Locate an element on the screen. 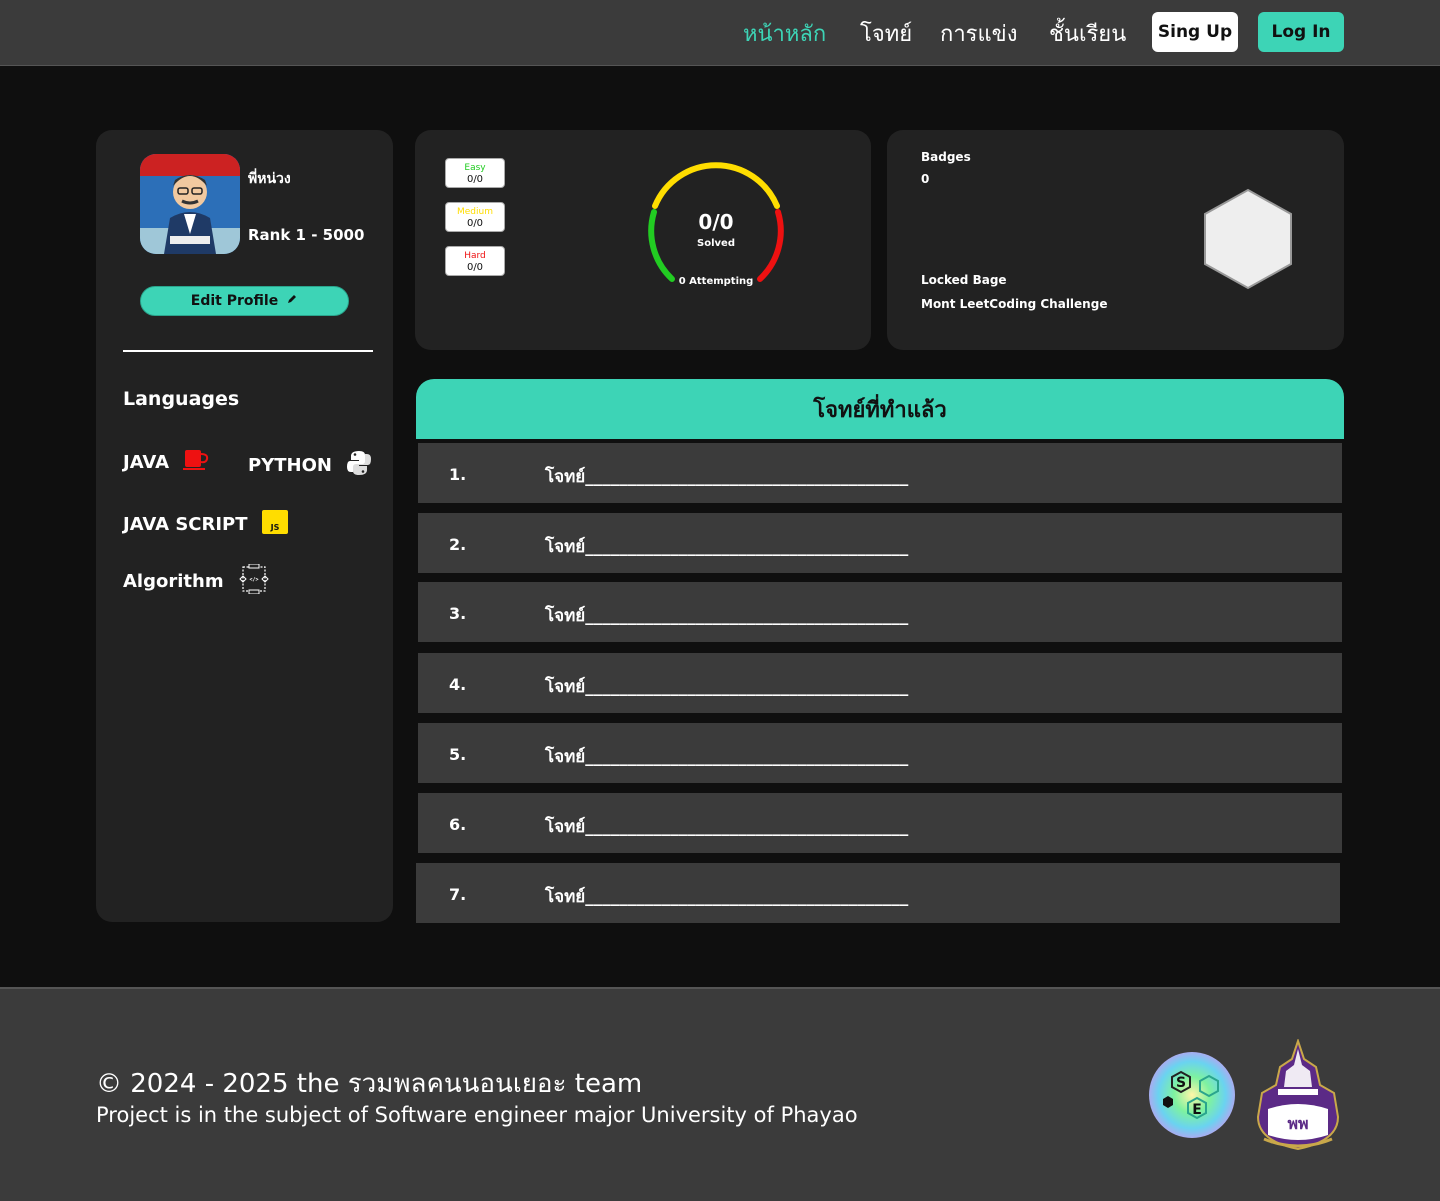 Image resolution: width=1440 pixels, height=1201 pixels. university-of-phayao-logo: พพ is located at coordinates (1298, 1094).